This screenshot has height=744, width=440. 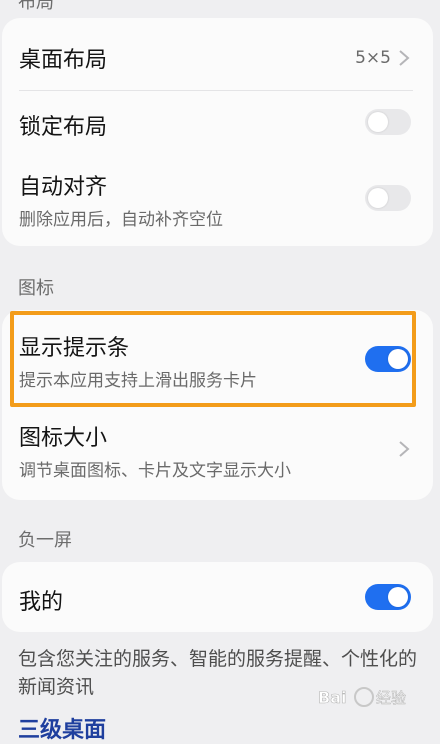 I want to click on mine-toggle, so click(x=388, y=597).